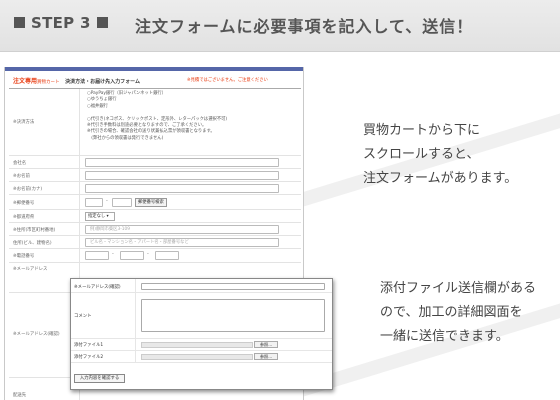 This screenshot has height=400, width=560. Describe the element at coordinates (24, 203) in the screenshot. I see `postal-label: ※郵便番号` at that location.